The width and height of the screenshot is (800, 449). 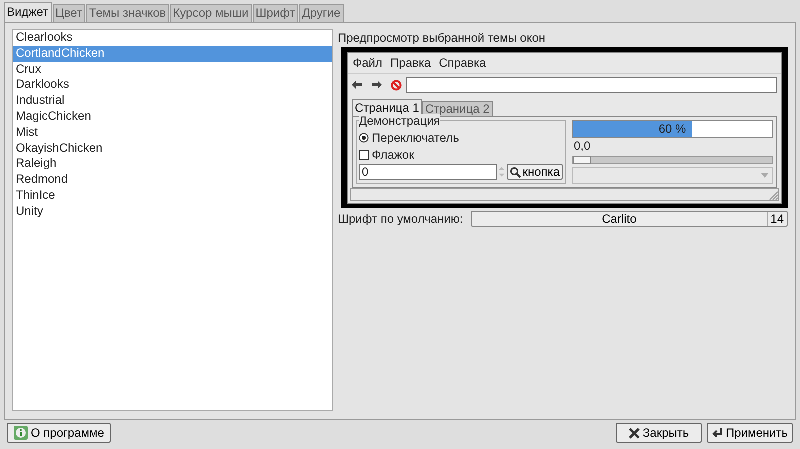 I want to click on checkbox-label: Флажок, so click(x=393, y=155).